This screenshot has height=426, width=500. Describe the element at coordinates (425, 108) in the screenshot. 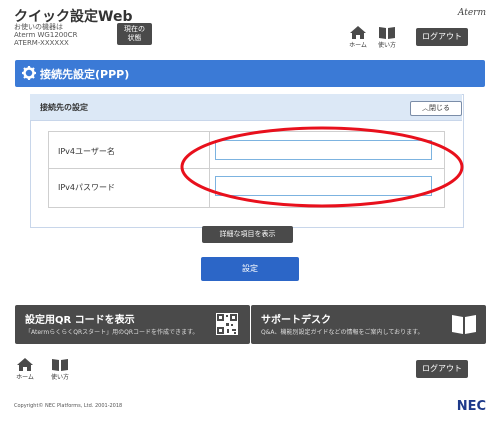

I see `chevron-up-icon: ︿` at that location.